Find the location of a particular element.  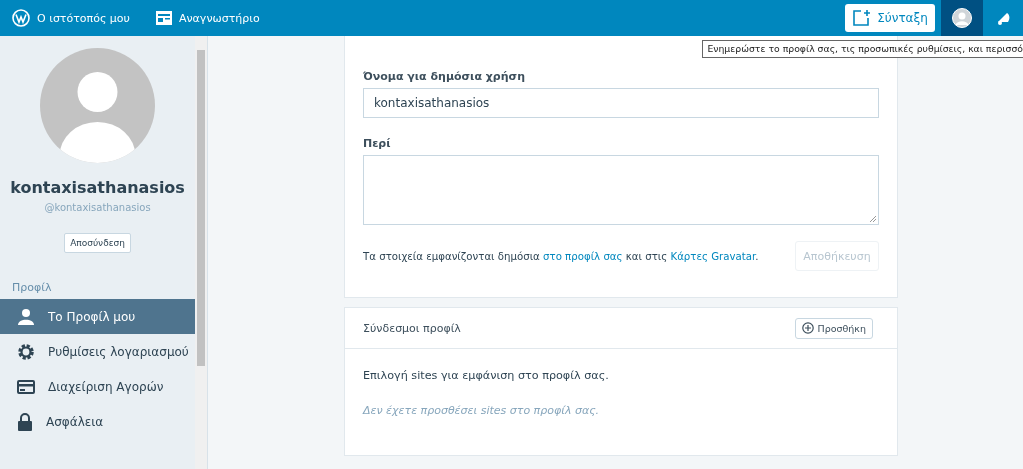

person-icon is located at coordinates (26, 316).